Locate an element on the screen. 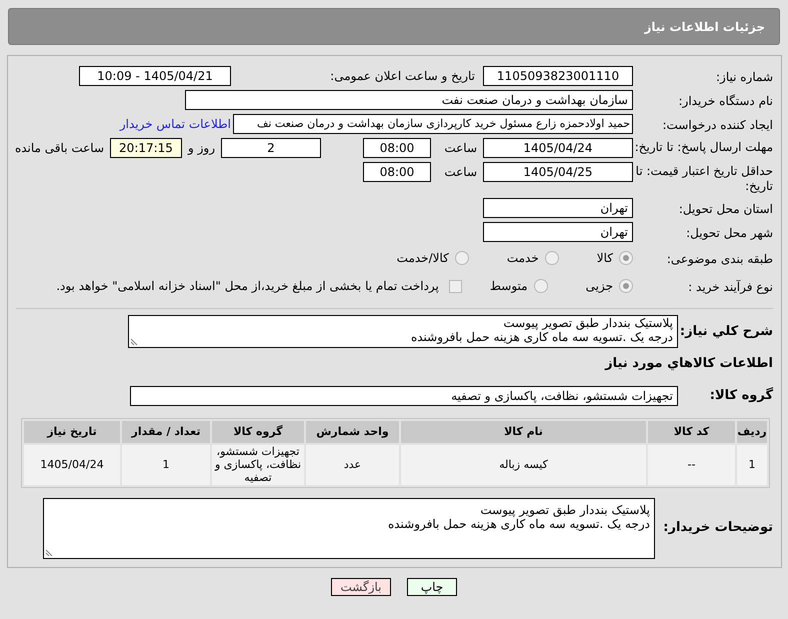 The width and height of the screenshot is (788, 619). field-label: ایجاد کننده درخواست: is located at coordinates (717, 124).